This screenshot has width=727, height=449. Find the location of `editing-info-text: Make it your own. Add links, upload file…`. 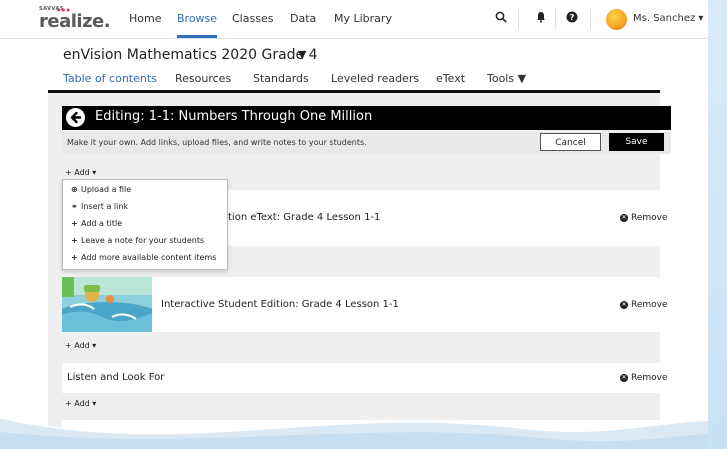

editing-info-text: Make it your own. Add links, upload file… is located at coordinates (217, 142).